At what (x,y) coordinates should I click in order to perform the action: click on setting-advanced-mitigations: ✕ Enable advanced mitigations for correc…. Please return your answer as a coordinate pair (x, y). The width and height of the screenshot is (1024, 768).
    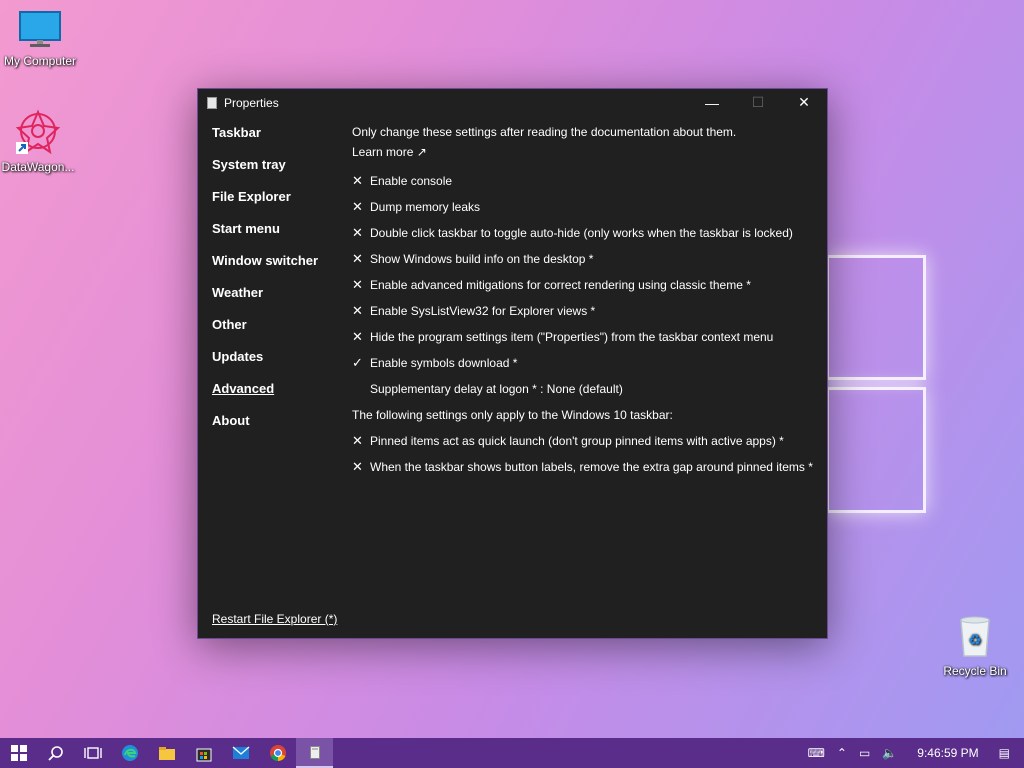
    Looking at the image, I should click on (585, 285).